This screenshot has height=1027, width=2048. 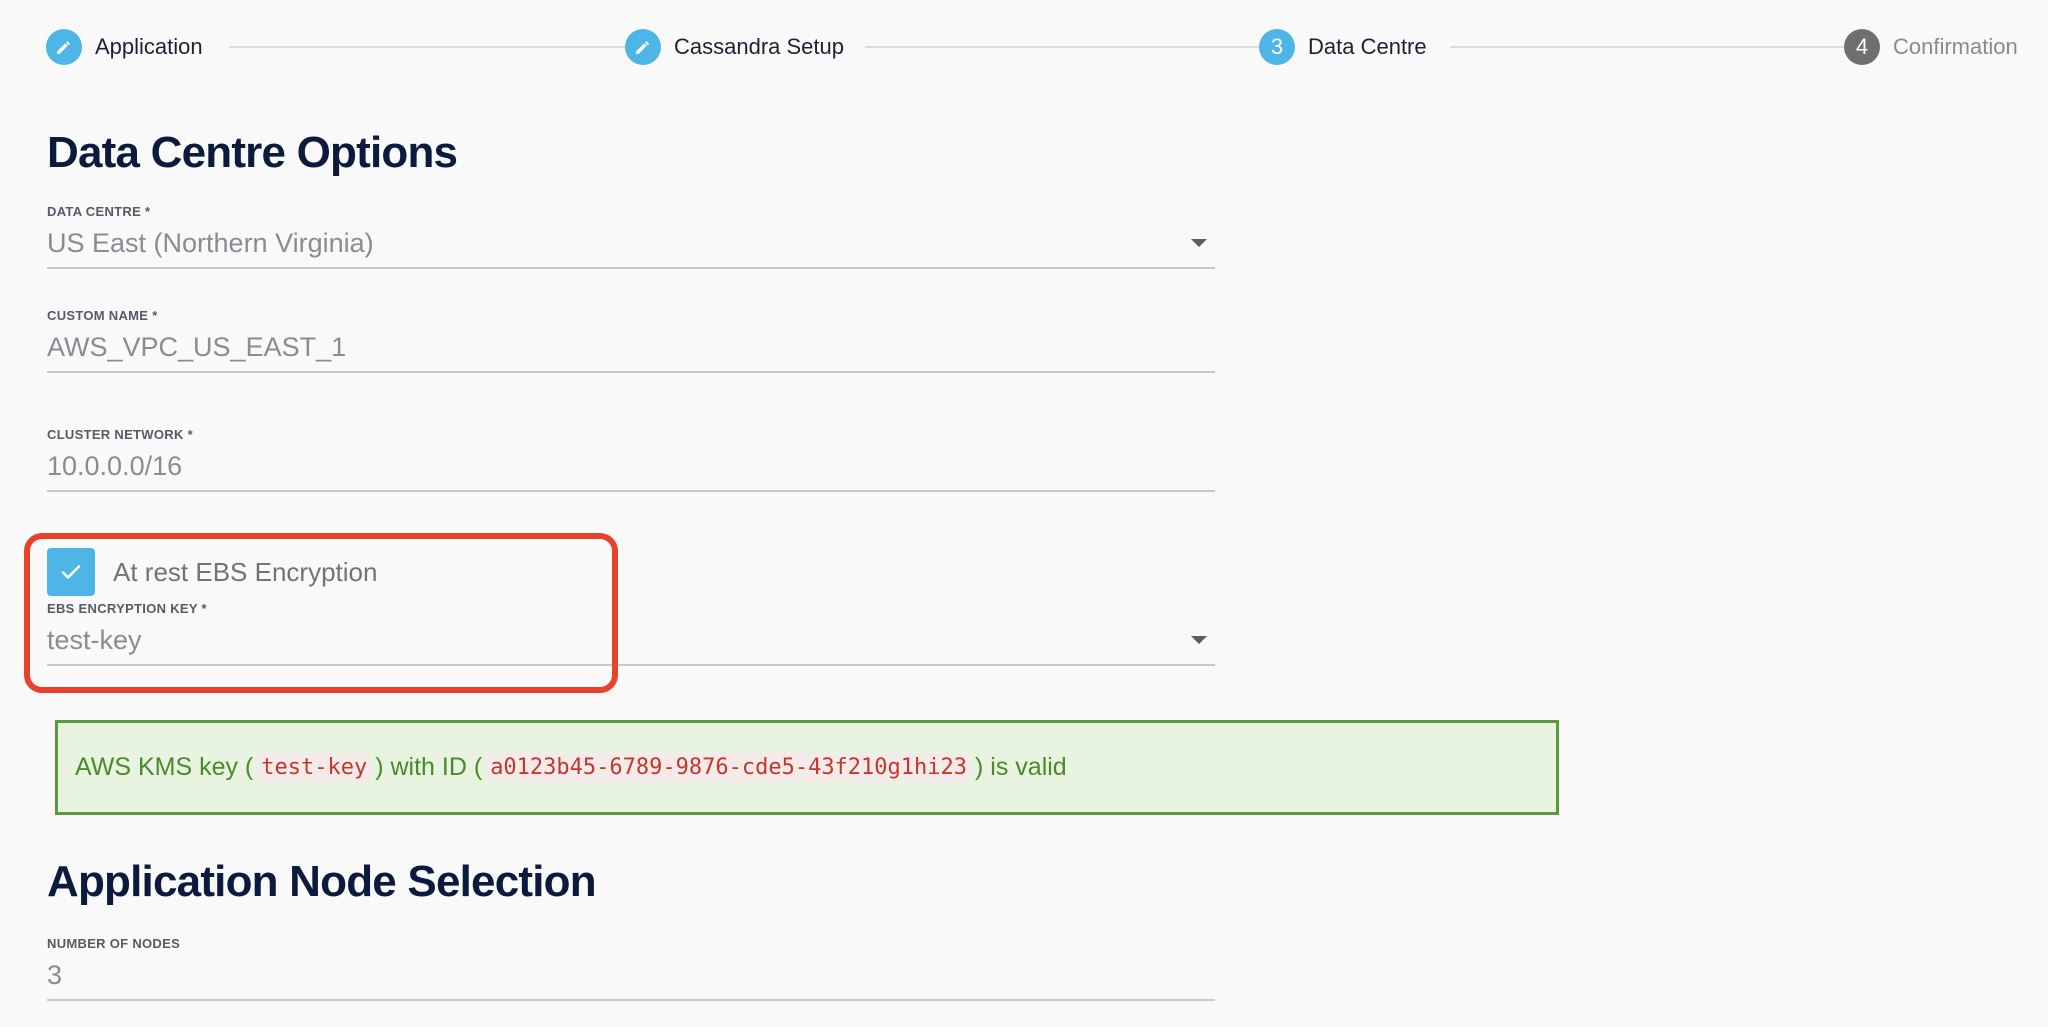 I want to click on field-label: DATA CENTRE *, so click(x=99, y=211).